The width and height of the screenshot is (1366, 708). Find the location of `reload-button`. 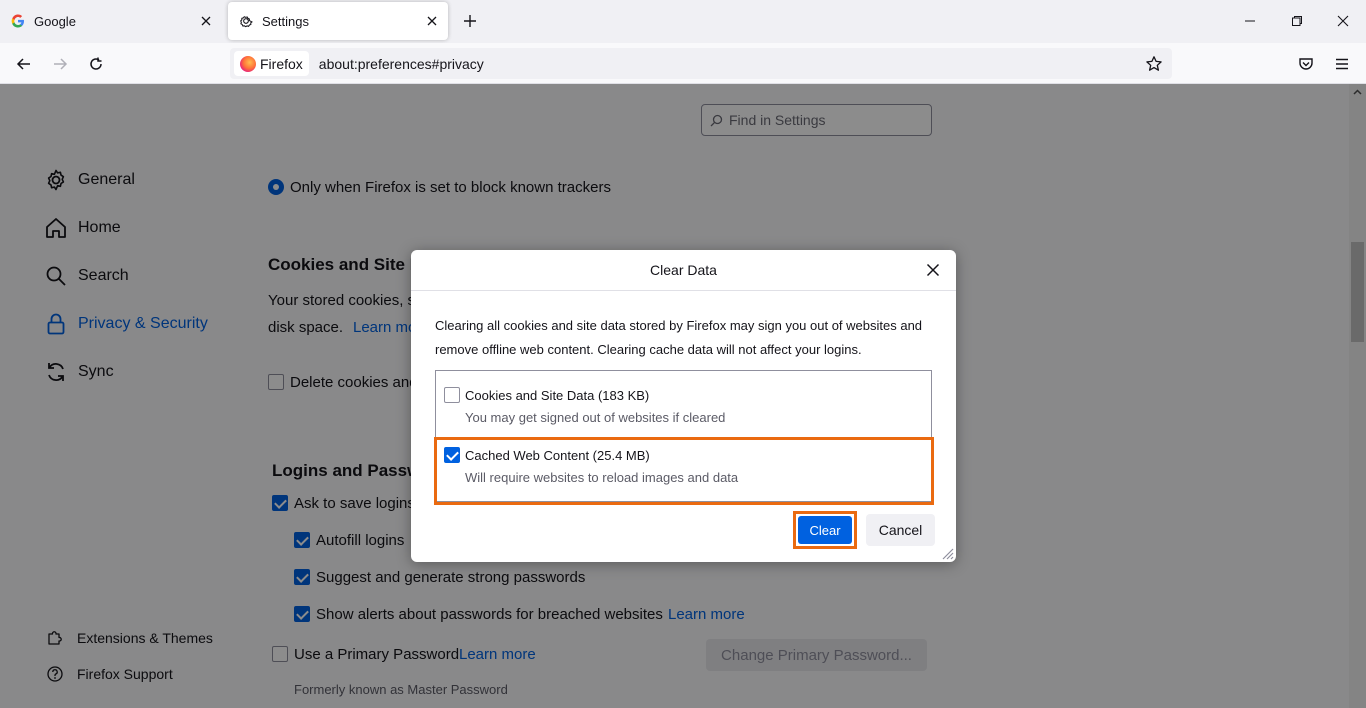

reload-button is located at coordinates (96, 64).